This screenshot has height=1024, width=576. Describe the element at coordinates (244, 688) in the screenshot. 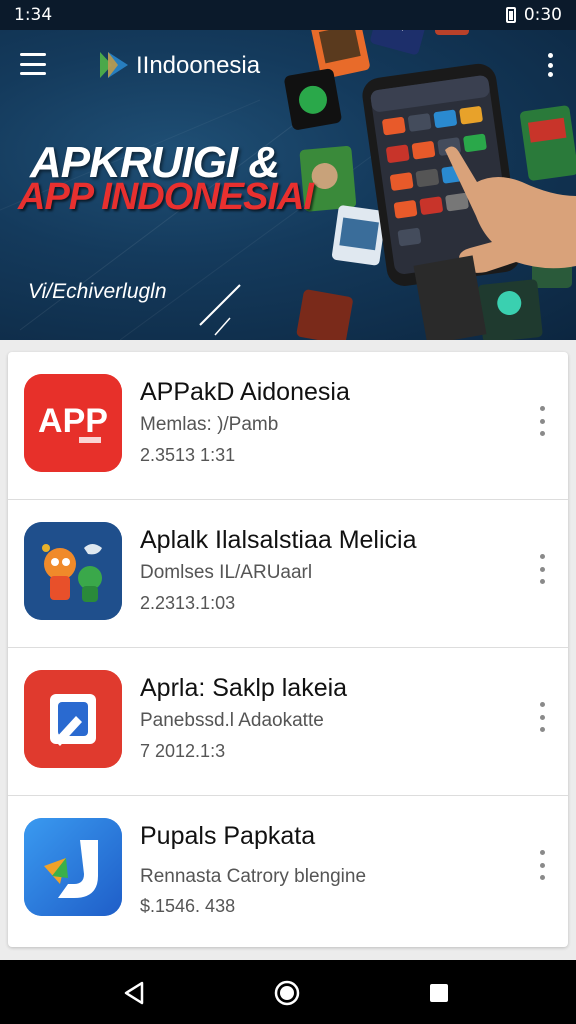

I see `app-title: Aprla: Saklp lakeia` at that location.